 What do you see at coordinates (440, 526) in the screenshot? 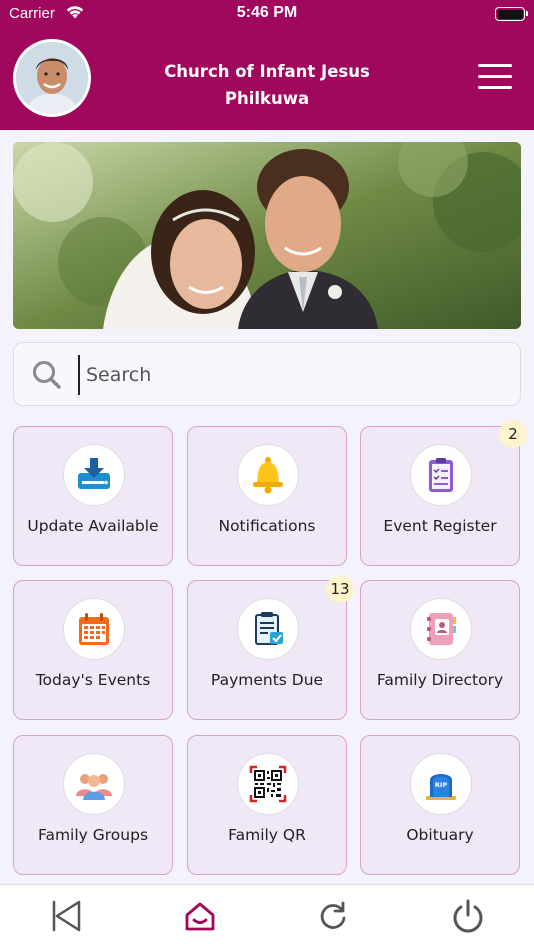
I see `tile-label: Event Register` at bounding box center [440, 526].